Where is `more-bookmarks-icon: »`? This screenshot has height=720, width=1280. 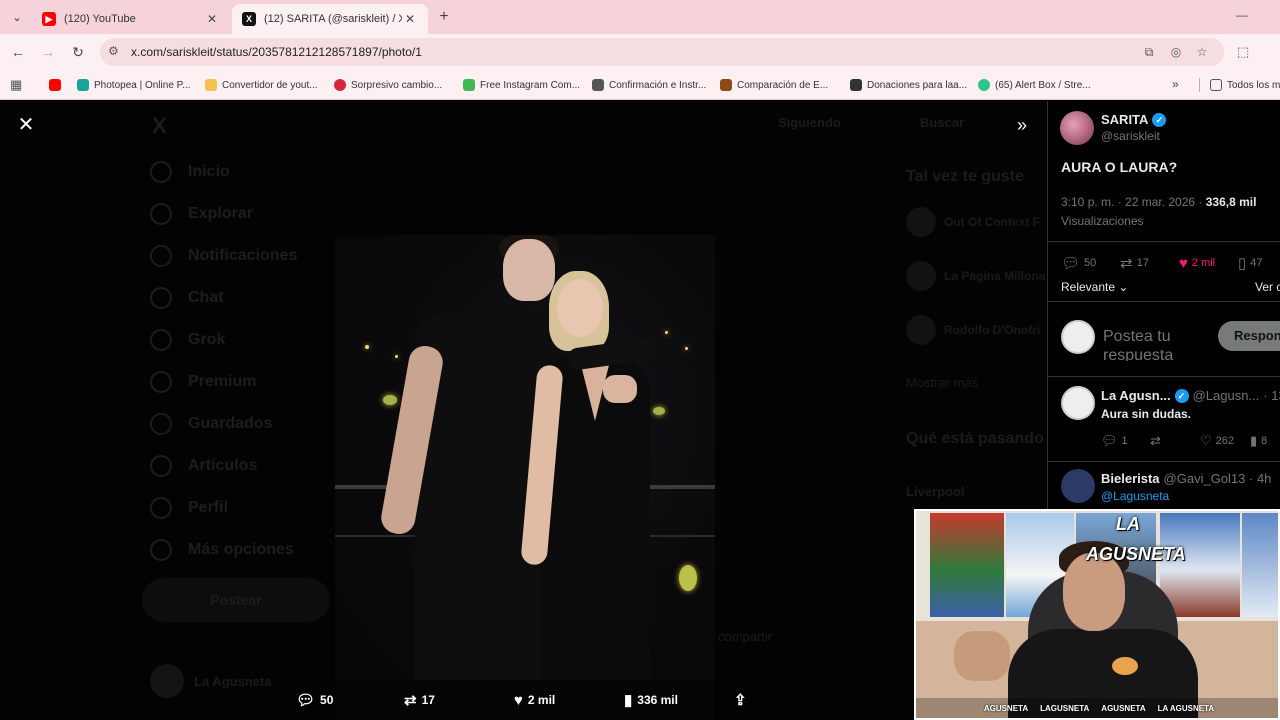
more-bookmarks-icon: » is located at coordinates (1175, 84).